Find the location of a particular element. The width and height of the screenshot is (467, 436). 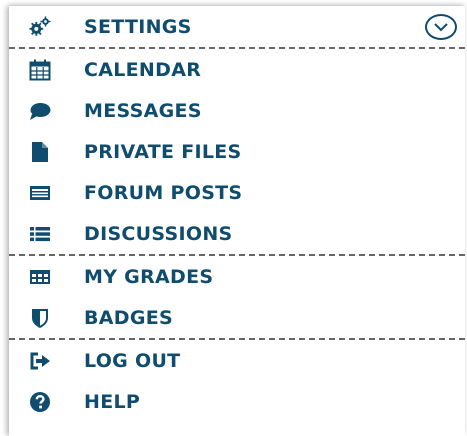

menu-item-calendar-label: CALENDAR is located at coordinates (143, 69).